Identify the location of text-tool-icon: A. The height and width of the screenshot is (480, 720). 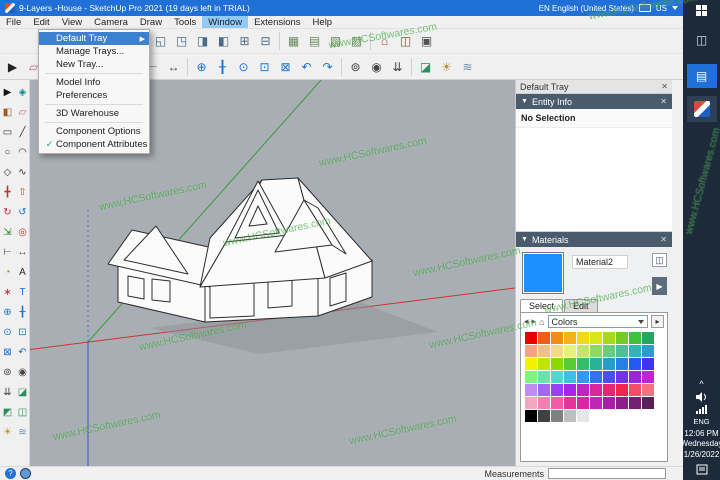
(23, 272).